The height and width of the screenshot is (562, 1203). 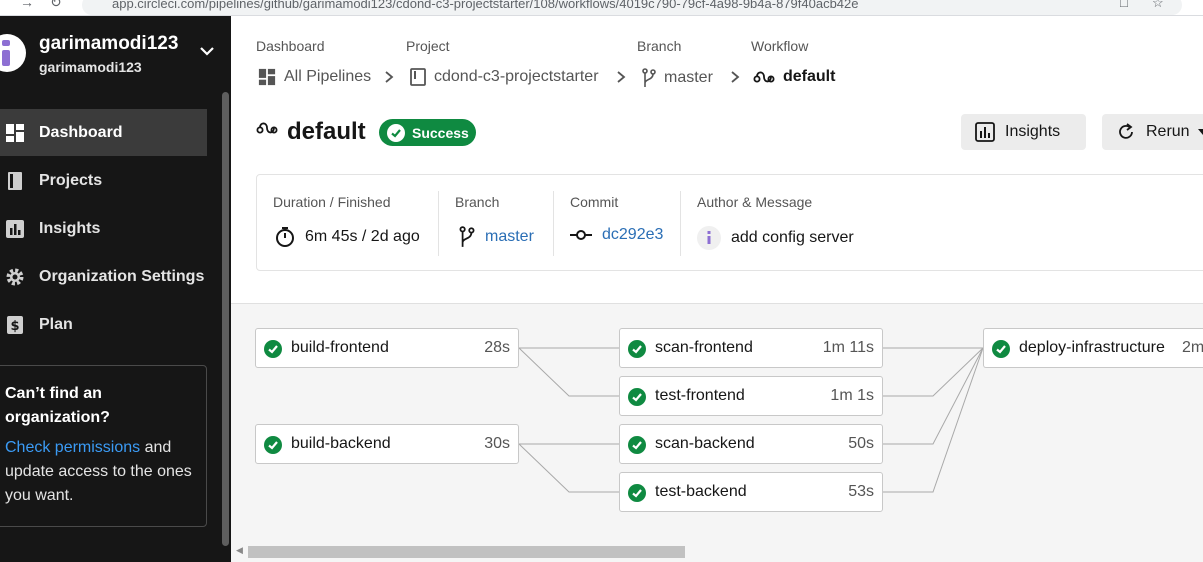 I want to click on chevron-down-icon, so click(x=207, y=51).